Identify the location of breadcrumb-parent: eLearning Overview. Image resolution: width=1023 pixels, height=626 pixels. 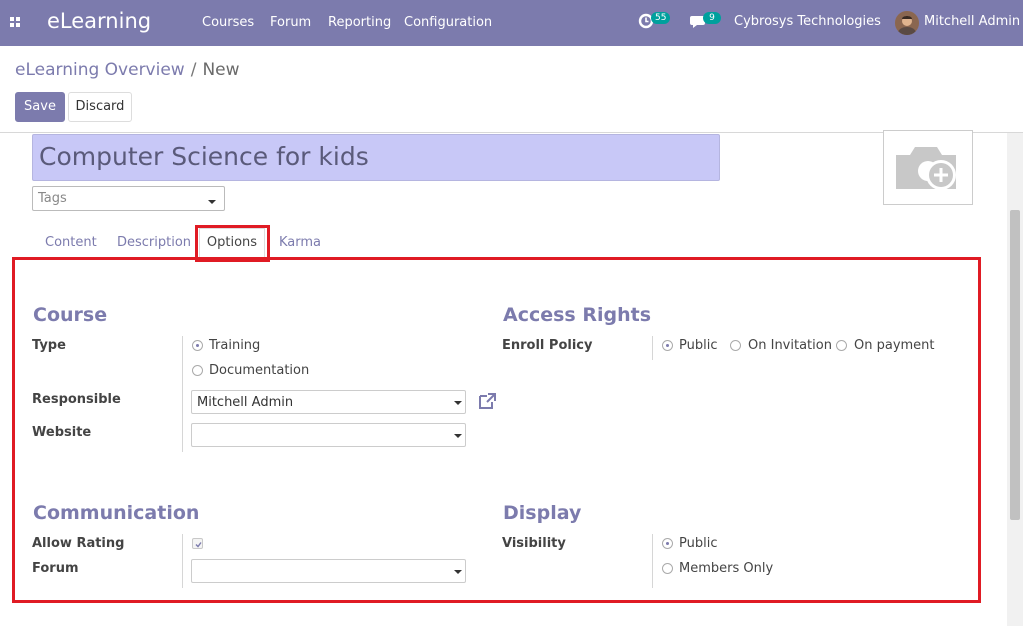
(100, 70).